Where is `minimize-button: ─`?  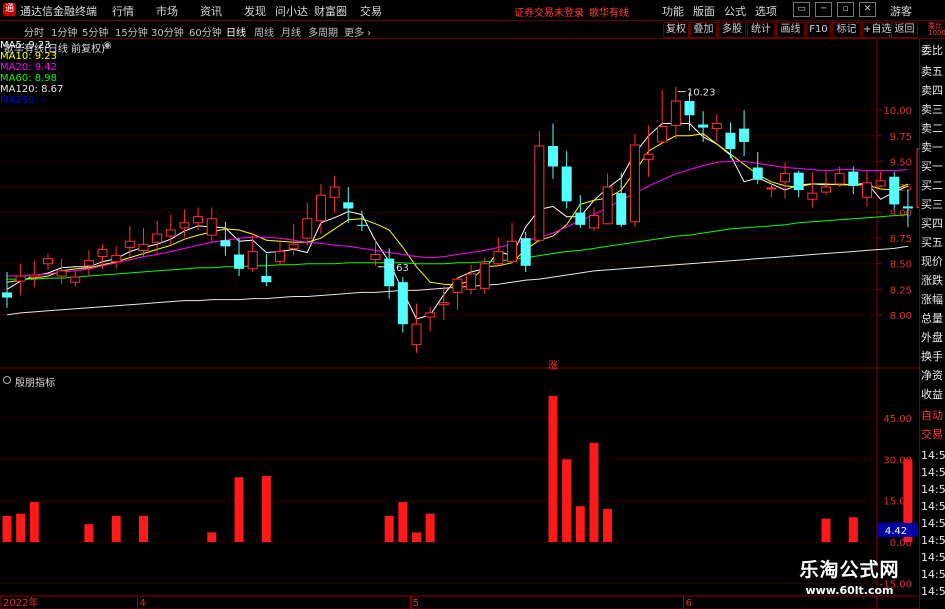
minimize-button: ─ is located at coordinates (823, 9).